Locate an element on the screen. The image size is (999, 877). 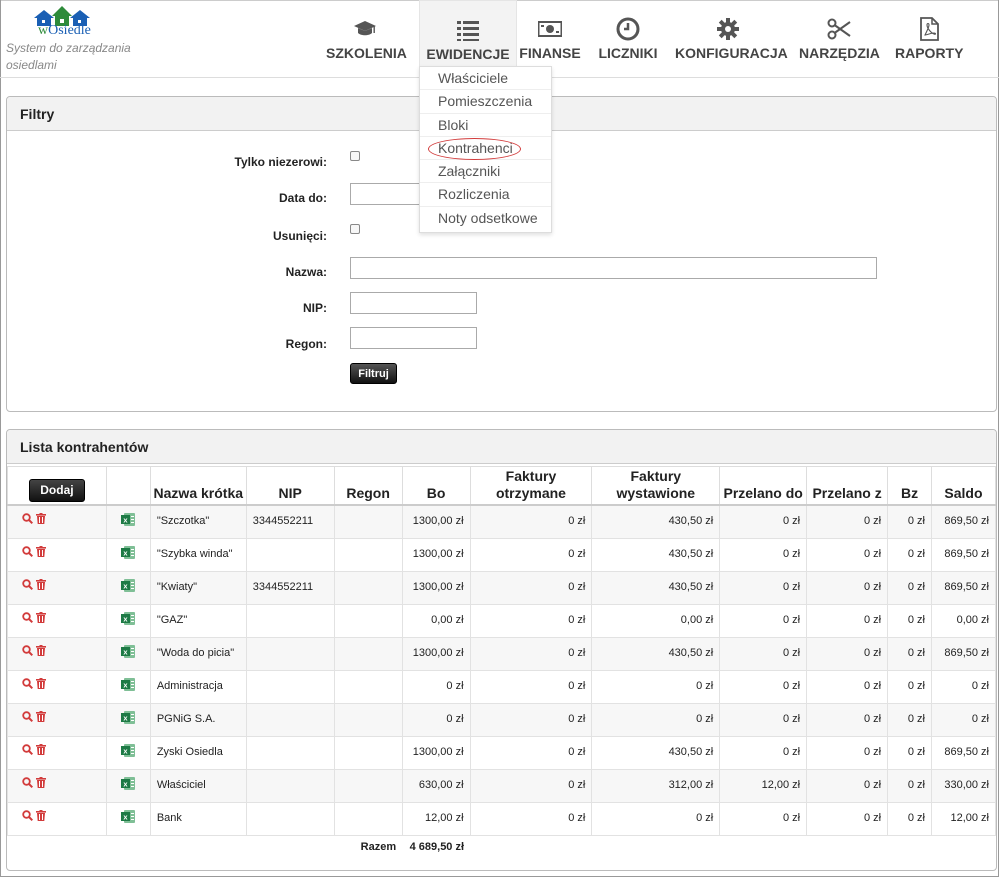
cell-bo: 630,00 zł is located at coordinates (436, 785).